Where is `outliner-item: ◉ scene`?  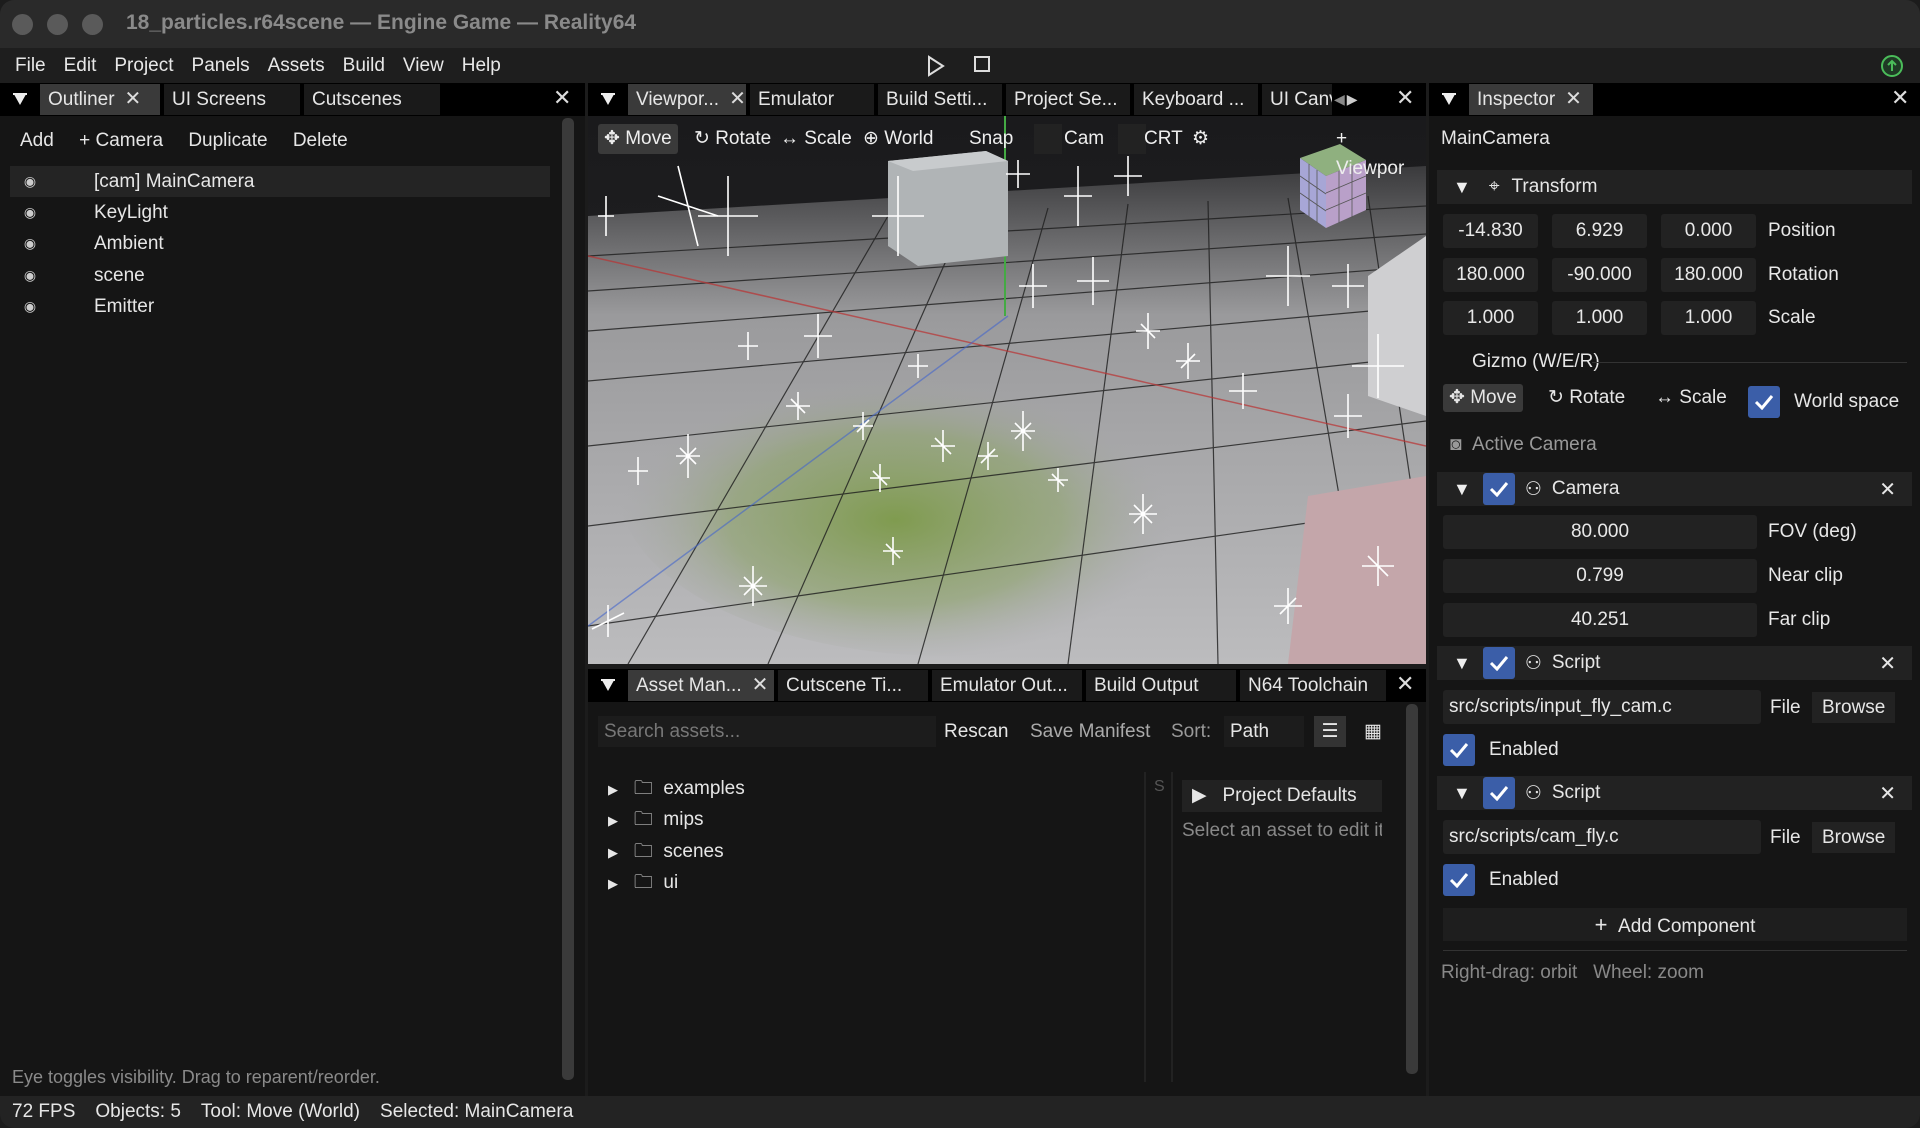
outliner-item: ◉ scene is located at coordinates (280, 275).